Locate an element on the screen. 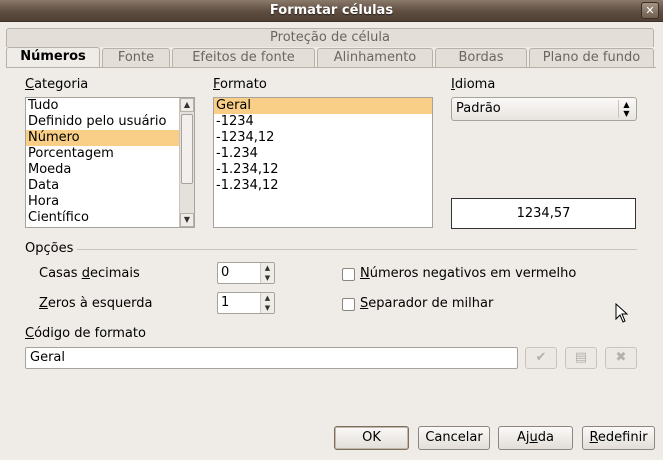 This screenshot has height=460, width=663. negativos-vermelho-label: Números negativos em vermelho is located at coordinates (468, 273).